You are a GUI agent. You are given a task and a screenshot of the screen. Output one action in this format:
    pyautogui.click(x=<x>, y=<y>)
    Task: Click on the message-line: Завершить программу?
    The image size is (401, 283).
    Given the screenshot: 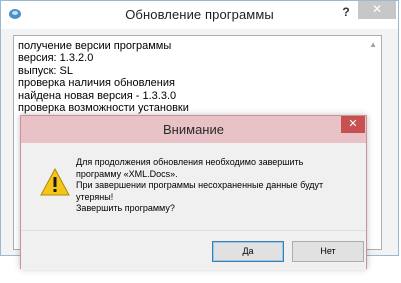 What is the action you would take?
    pyautogui.click(x=125, y=208)
    